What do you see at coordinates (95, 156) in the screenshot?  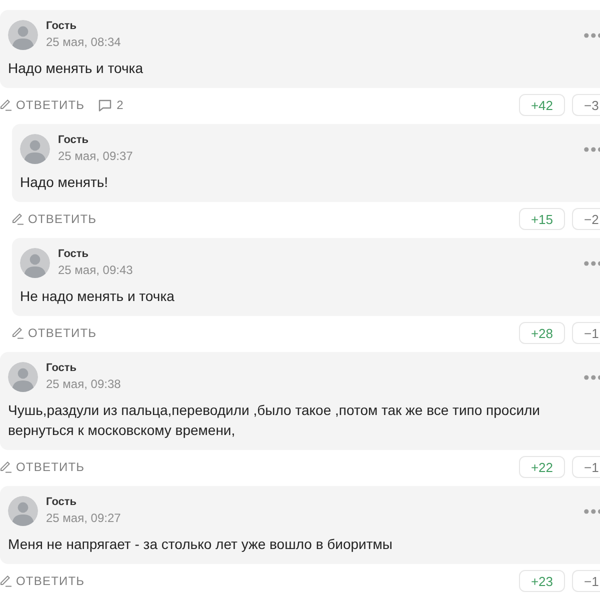 I see `comment-date: 25 мая, 09:37` at bounding box center [95, 156].